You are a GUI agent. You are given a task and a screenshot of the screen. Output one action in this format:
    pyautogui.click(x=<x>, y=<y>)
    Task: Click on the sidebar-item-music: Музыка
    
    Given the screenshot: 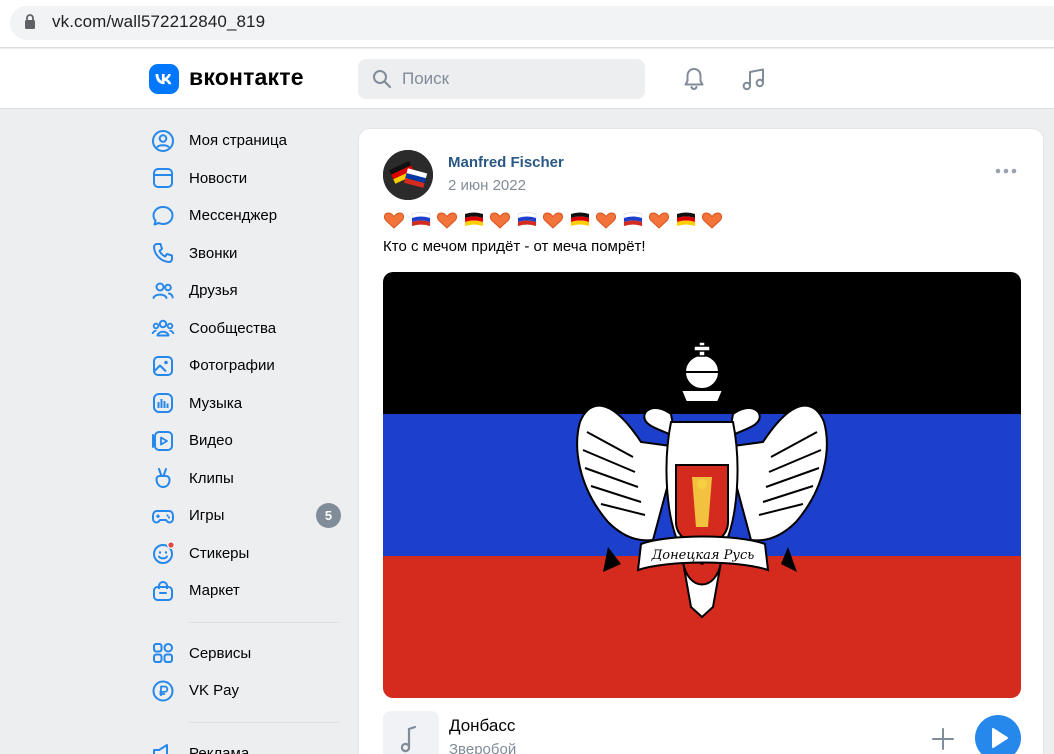 What is the action you would take?
    pyautogui.click(x=247, y=404)
    